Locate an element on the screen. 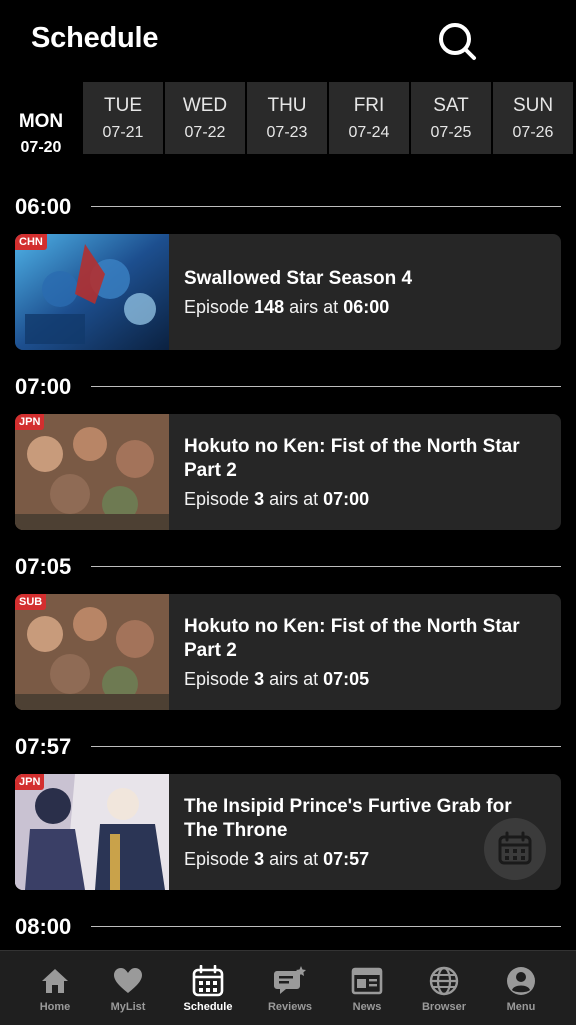  nav-menu: Menu is located at coordinates (521, 988).